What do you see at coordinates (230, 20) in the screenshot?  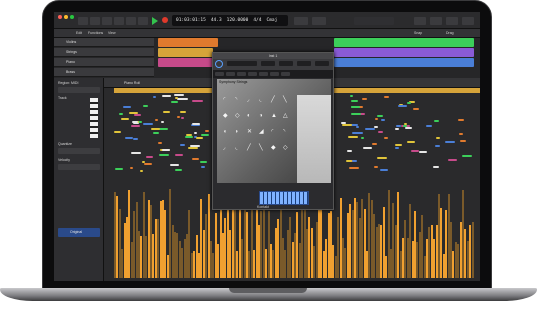 I see `lcd-display: 01:03:01:15 44.3 120.0000 4/4 Cmaj` at bounding box center [230, 20].